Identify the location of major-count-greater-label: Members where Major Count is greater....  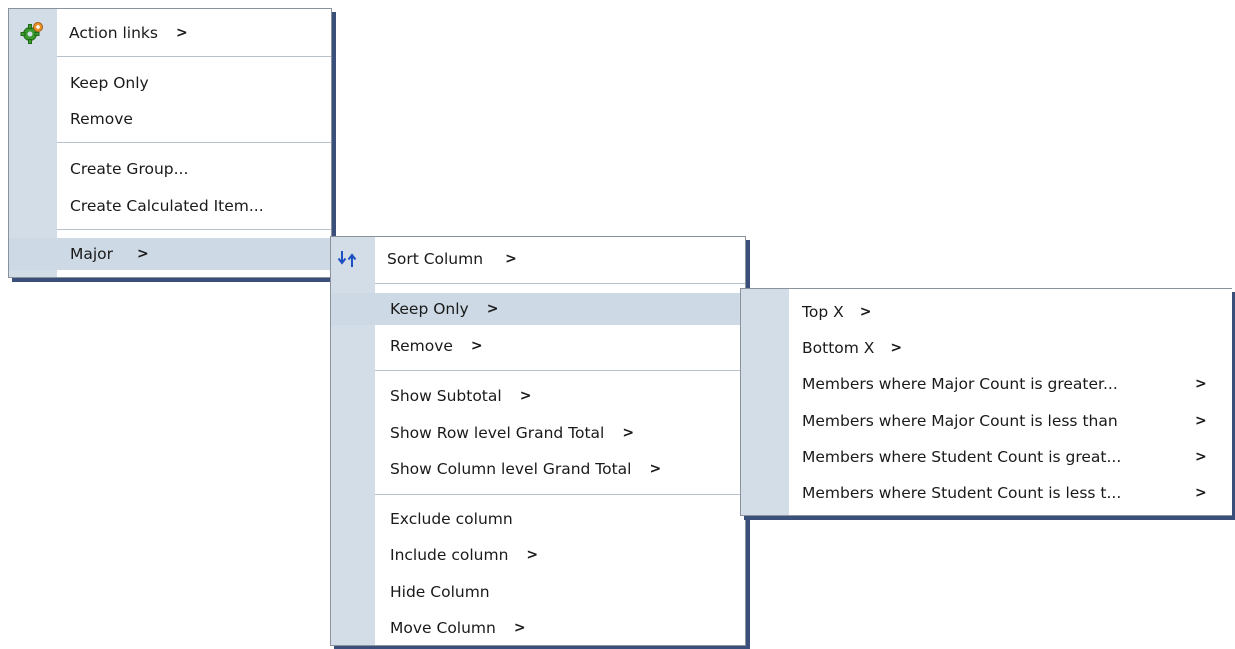
(960, 384).